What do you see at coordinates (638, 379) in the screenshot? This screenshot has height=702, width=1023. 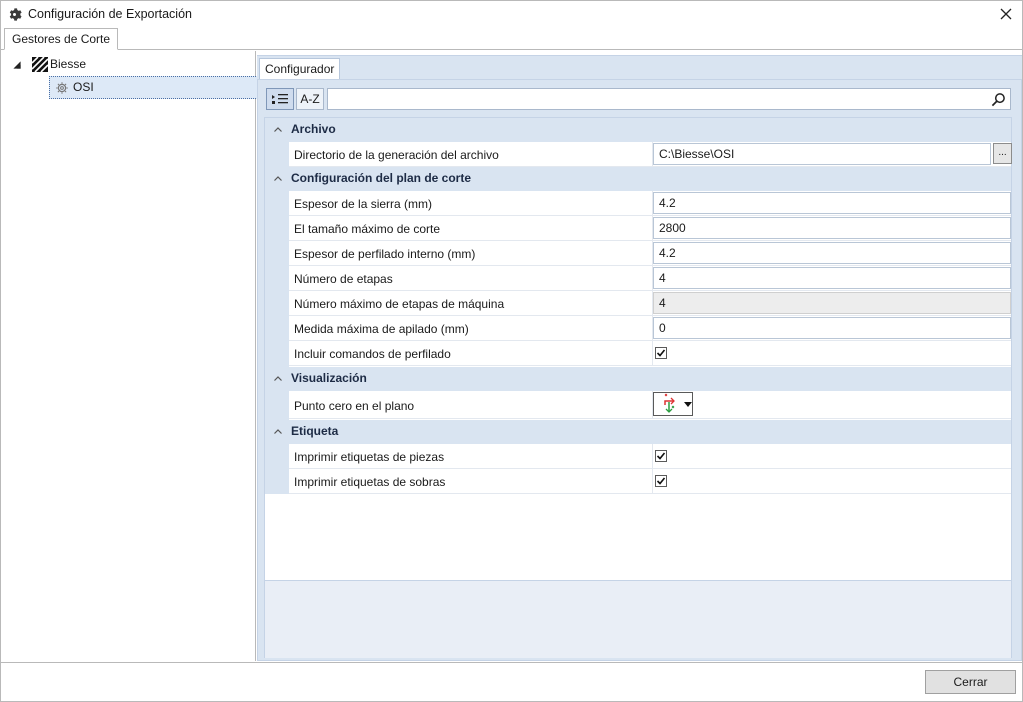 I see `category-visualizacion: Visualización` at bounding box center [638, 379].